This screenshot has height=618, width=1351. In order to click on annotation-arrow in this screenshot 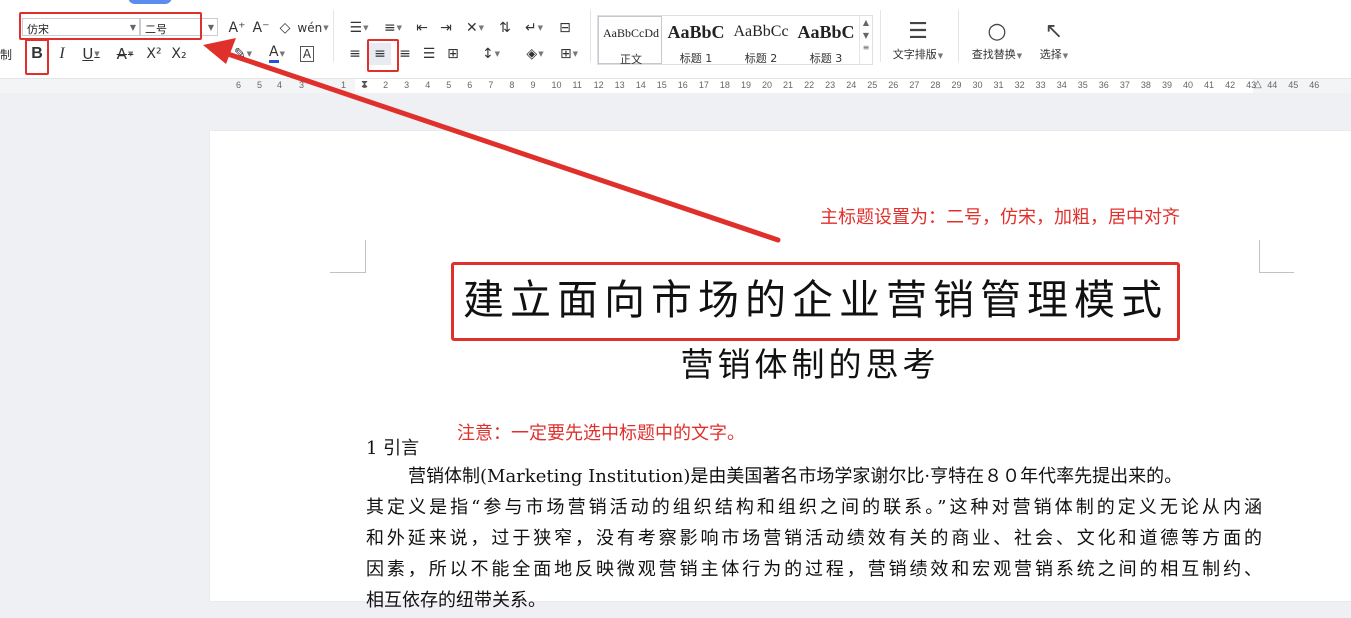, I will do `click(492, 140)`.